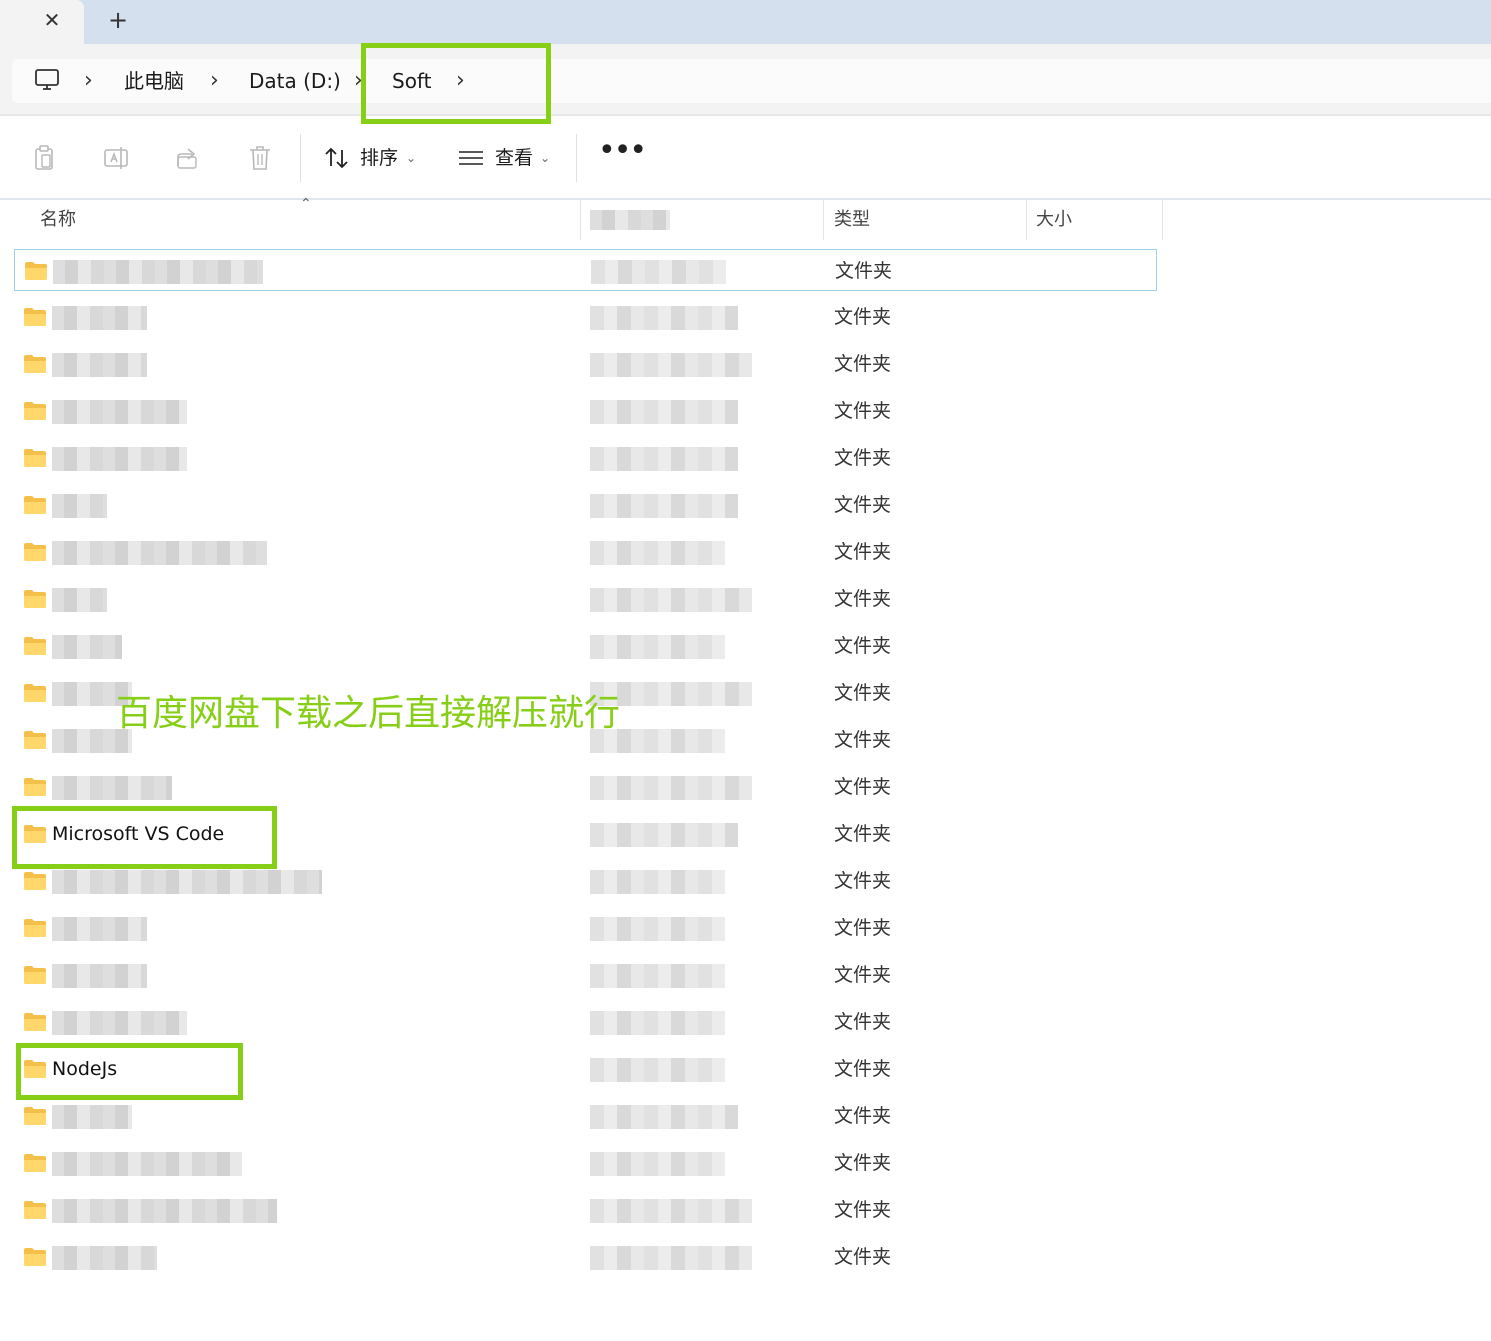 The image size is (1491, 1341). I want to click on toolbar-divider, so click(300, 158).